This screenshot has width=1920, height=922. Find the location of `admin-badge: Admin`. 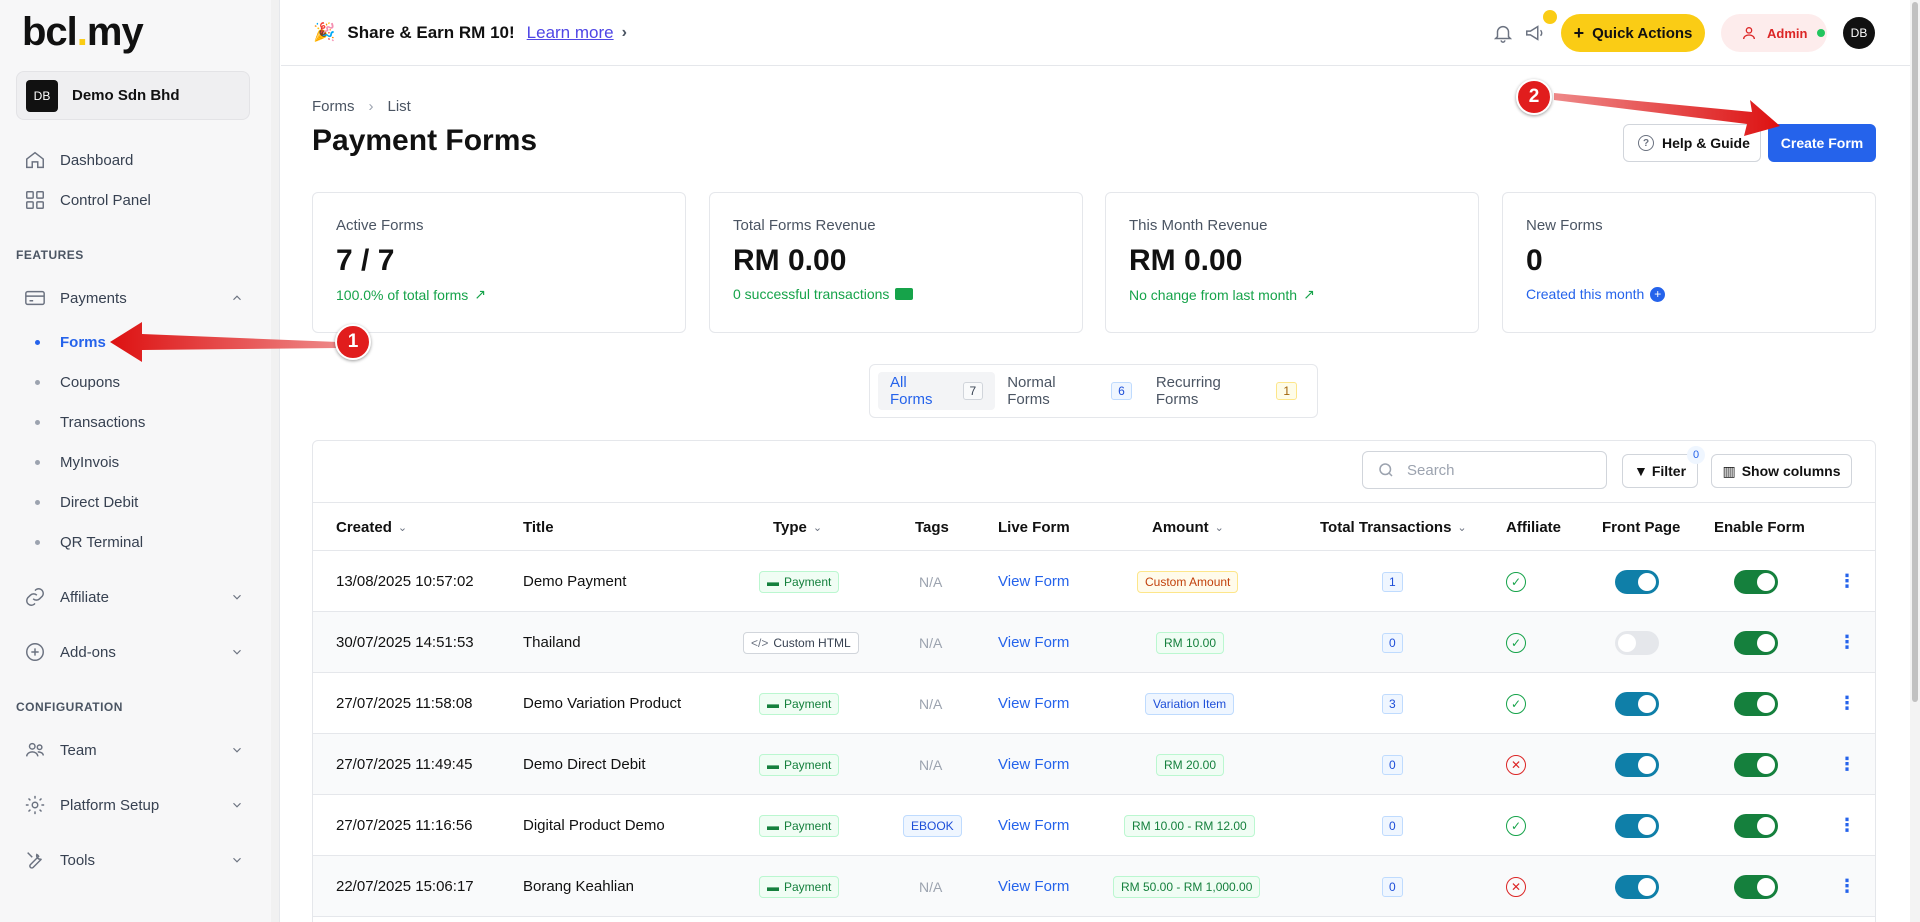

admin-badge: Admin is located at coordinates (1774, 33).